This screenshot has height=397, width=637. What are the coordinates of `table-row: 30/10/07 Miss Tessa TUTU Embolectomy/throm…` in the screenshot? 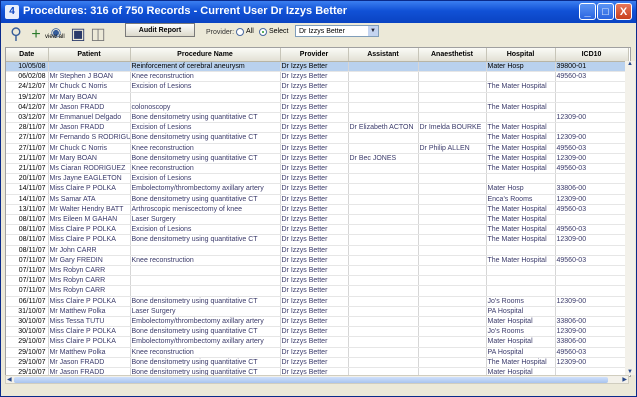 It's located at (317, 322).